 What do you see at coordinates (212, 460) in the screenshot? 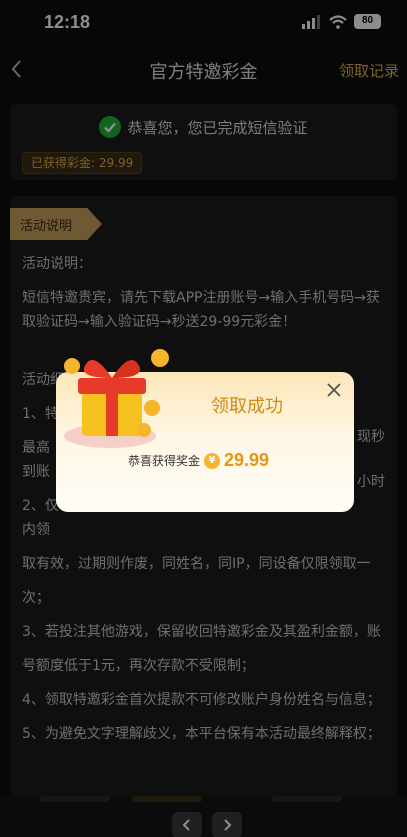
I see `coin-icon: ¥` at bounding box center [212, 460].